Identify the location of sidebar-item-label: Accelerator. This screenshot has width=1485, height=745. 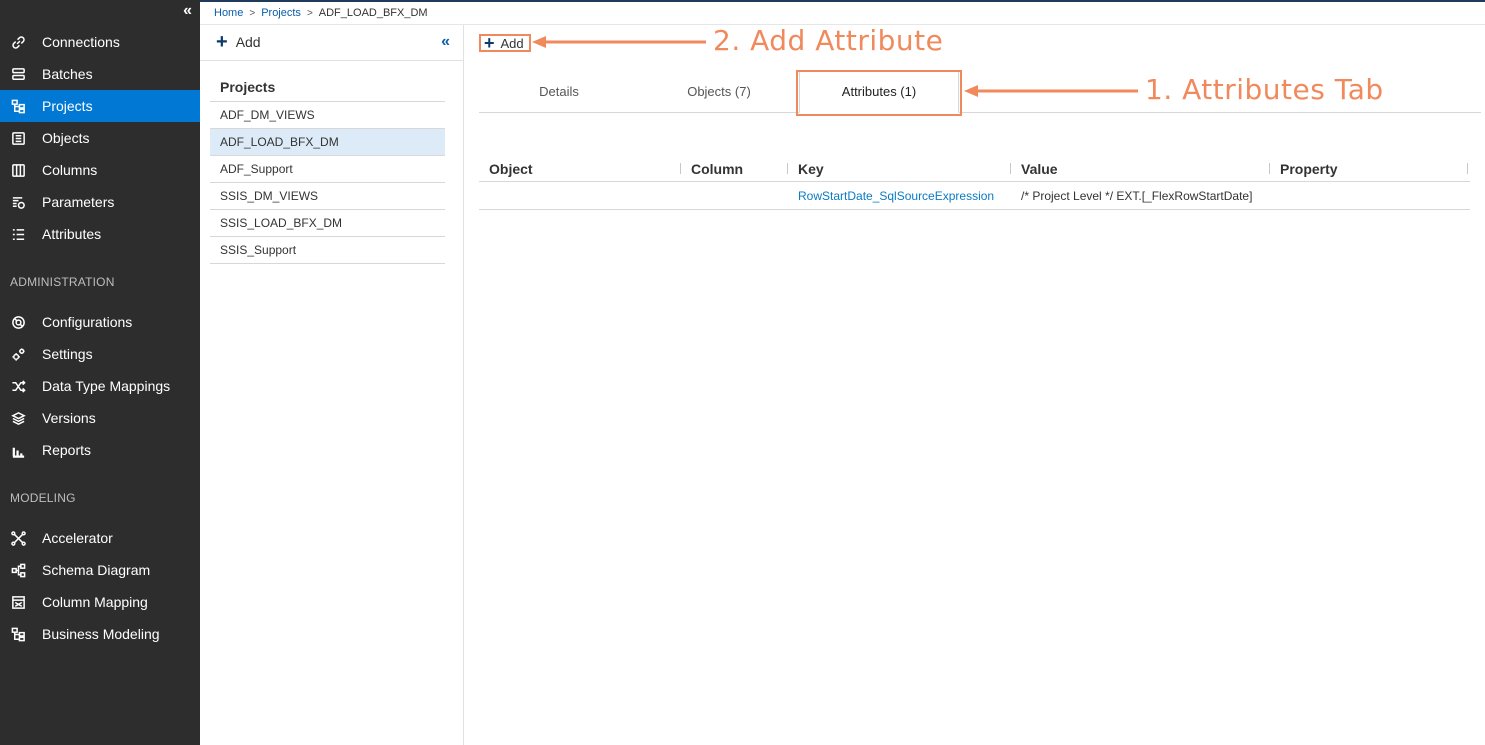
(77, 538).